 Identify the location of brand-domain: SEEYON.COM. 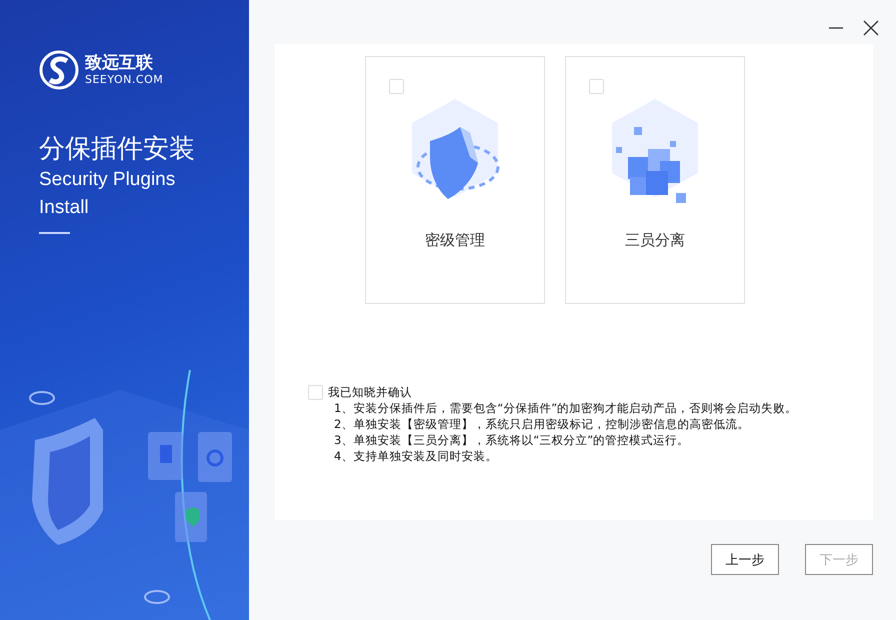
(124, 80).